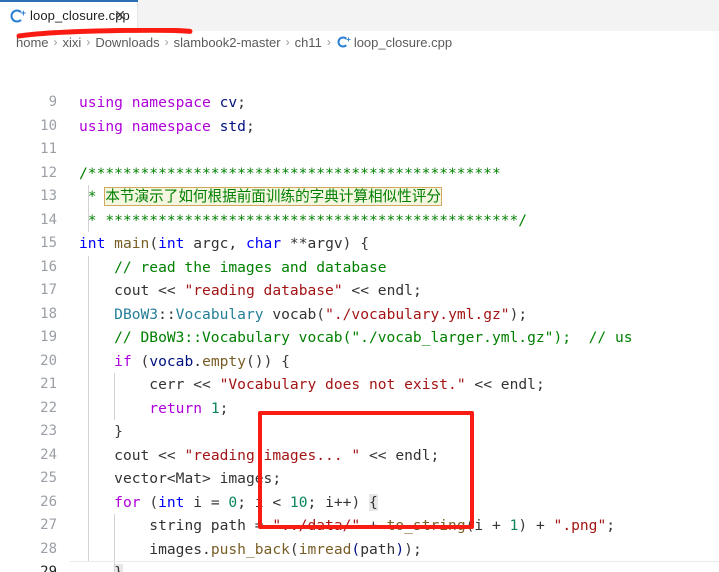 This screenshot has width=719, height=572. I want to click on code-line: 28 images.push_back(imread(path));, so click(359, 550).